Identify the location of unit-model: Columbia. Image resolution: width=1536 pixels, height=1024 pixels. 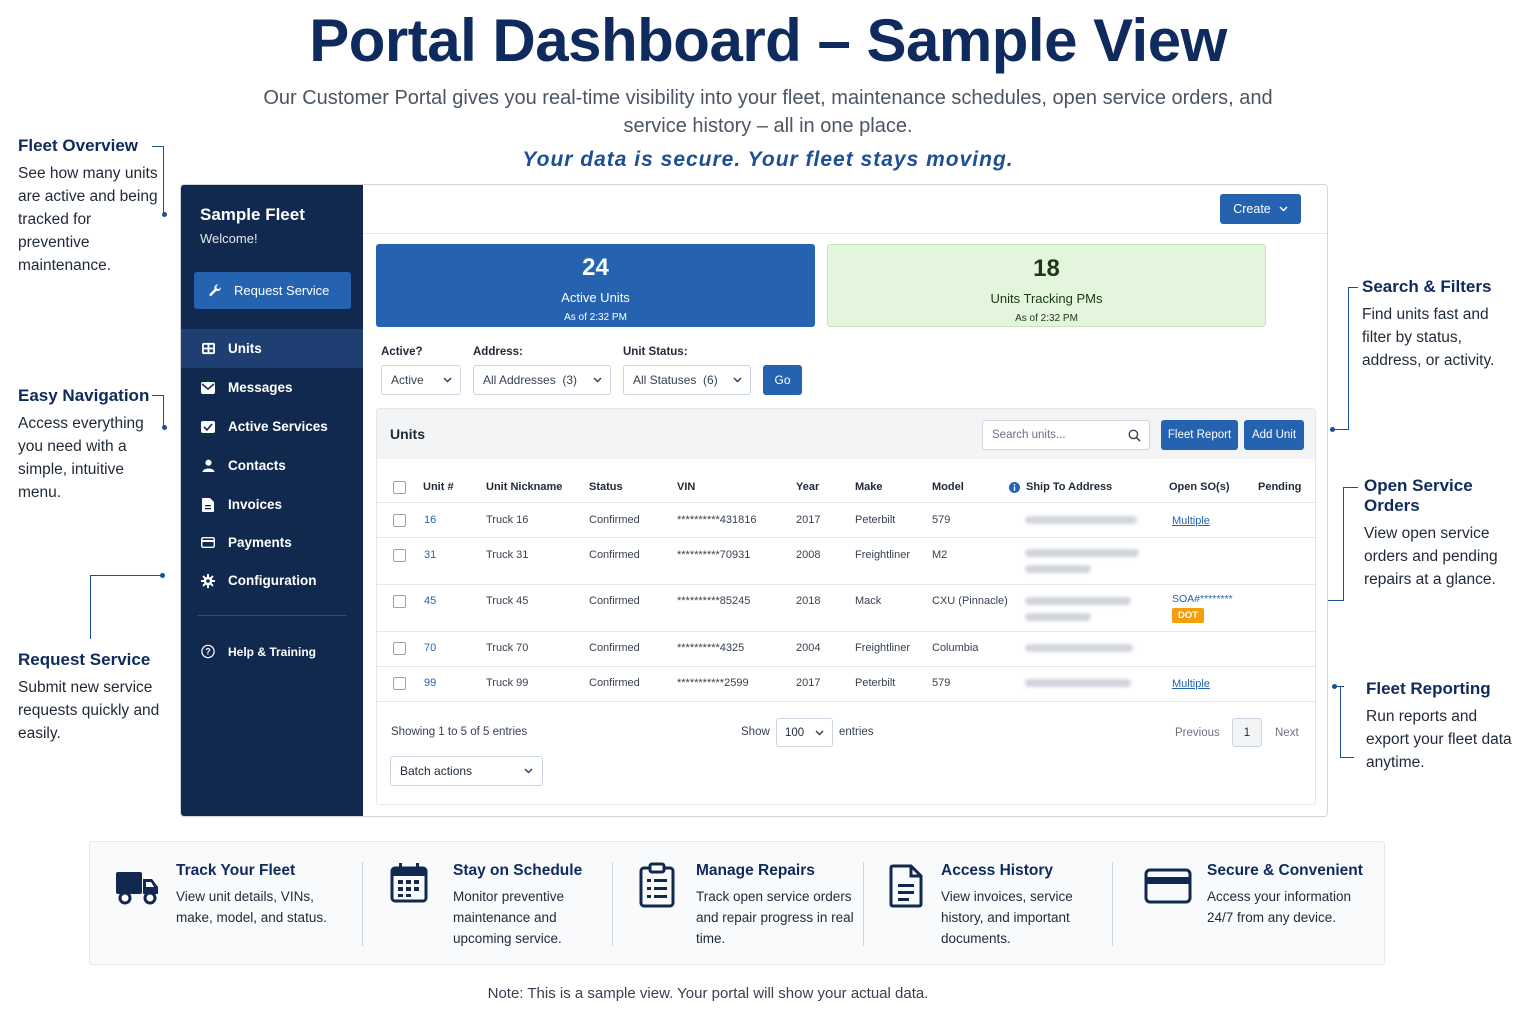
(955, 648).